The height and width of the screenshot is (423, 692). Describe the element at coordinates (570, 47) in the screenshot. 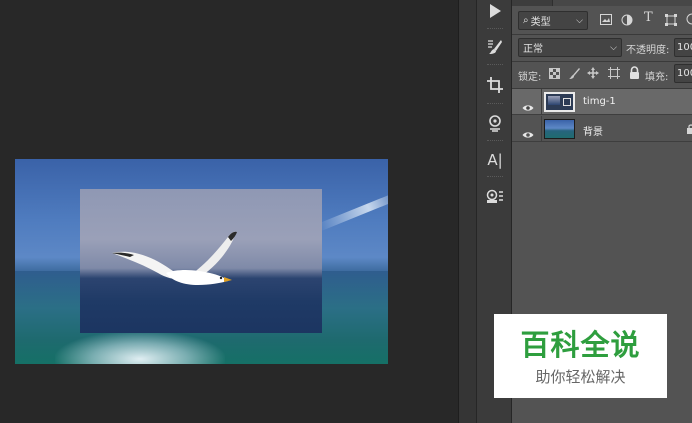

I see `blend-mode-select: 正常 ⌵` at that location.